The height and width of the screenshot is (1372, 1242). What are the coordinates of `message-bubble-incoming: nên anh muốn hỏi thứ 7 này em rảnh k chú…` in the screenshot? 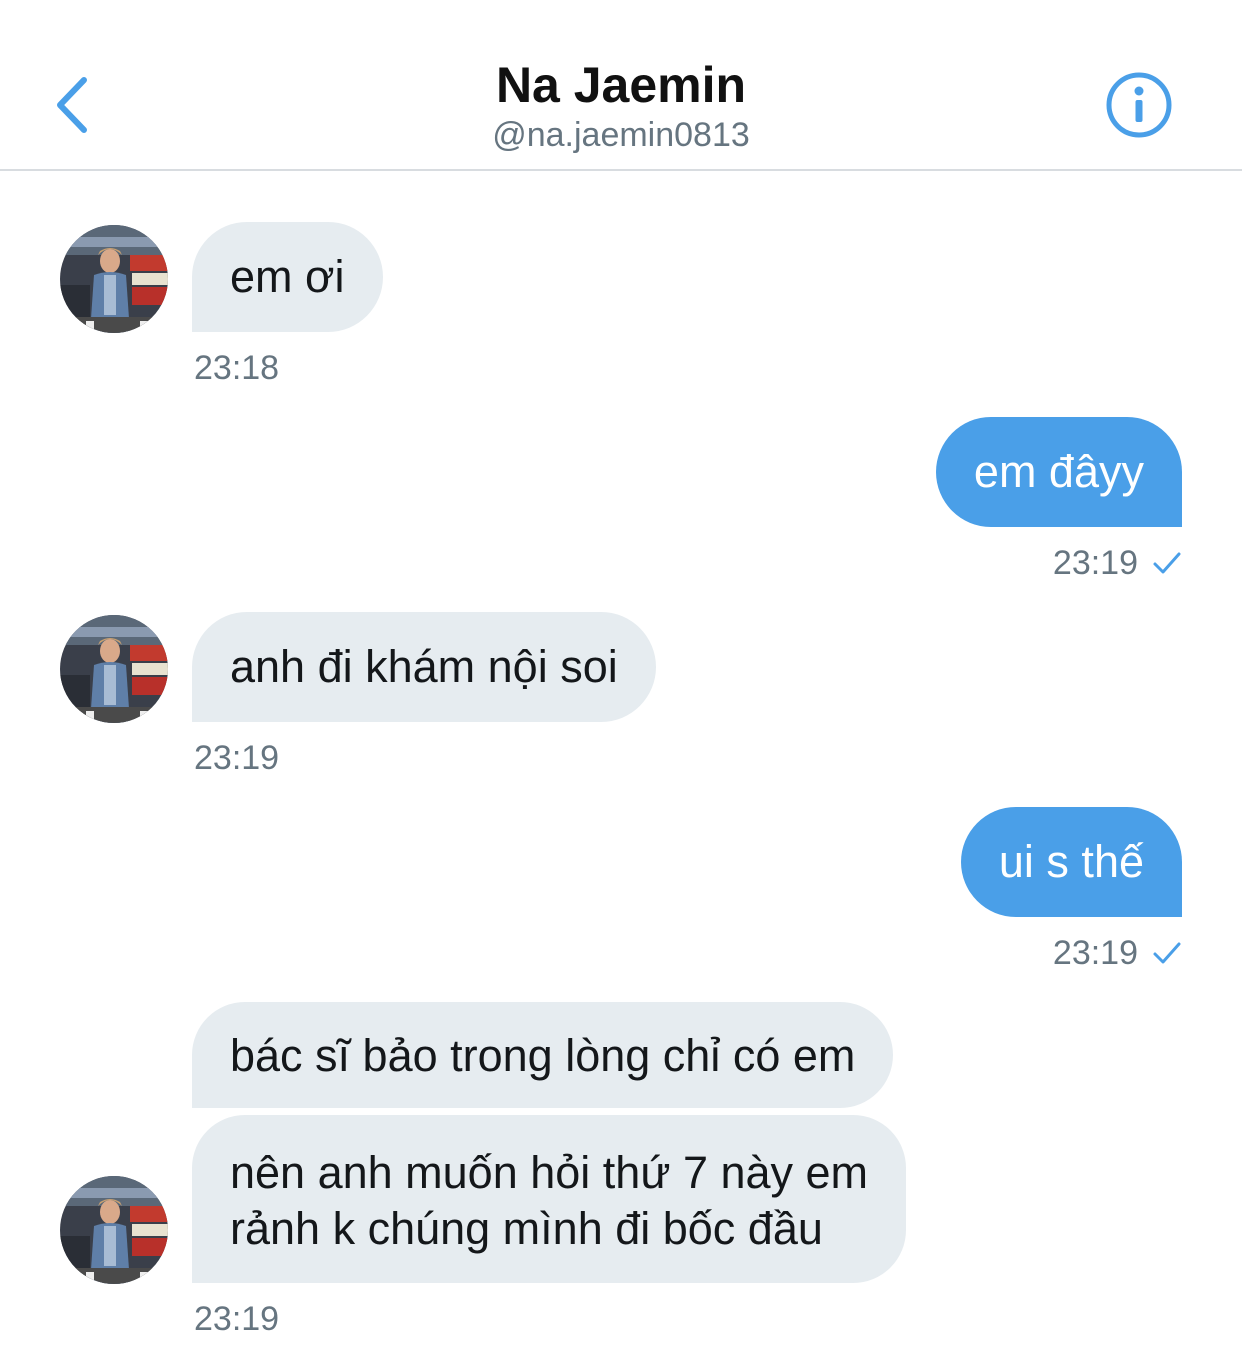 It's located at (549, 1199).